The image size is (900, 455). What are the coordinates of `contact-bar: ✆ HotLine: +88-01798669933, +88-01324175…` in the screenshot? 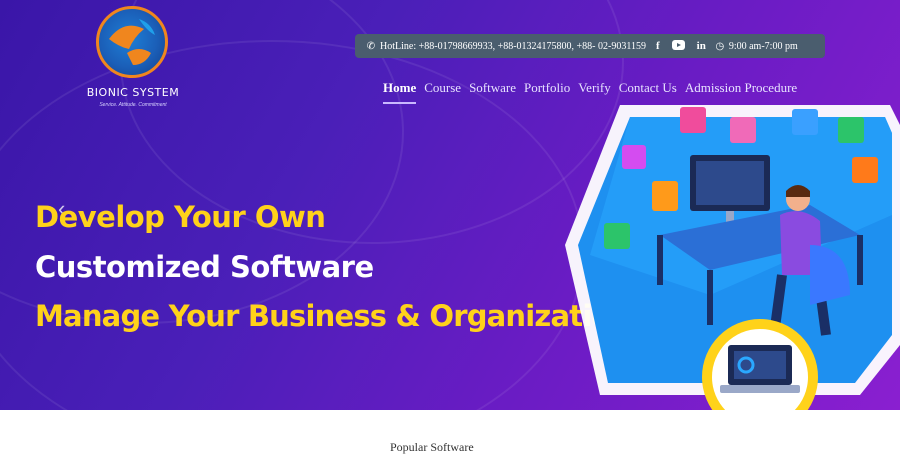 It's located at (590, 46).